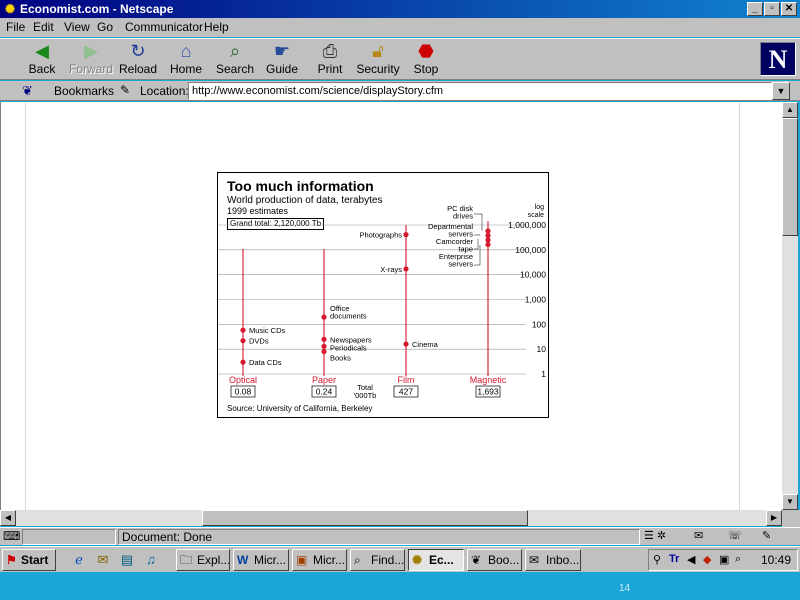 The image size is (800, 600). I want to click on back-button: ◀ Back, so click(42, 60).